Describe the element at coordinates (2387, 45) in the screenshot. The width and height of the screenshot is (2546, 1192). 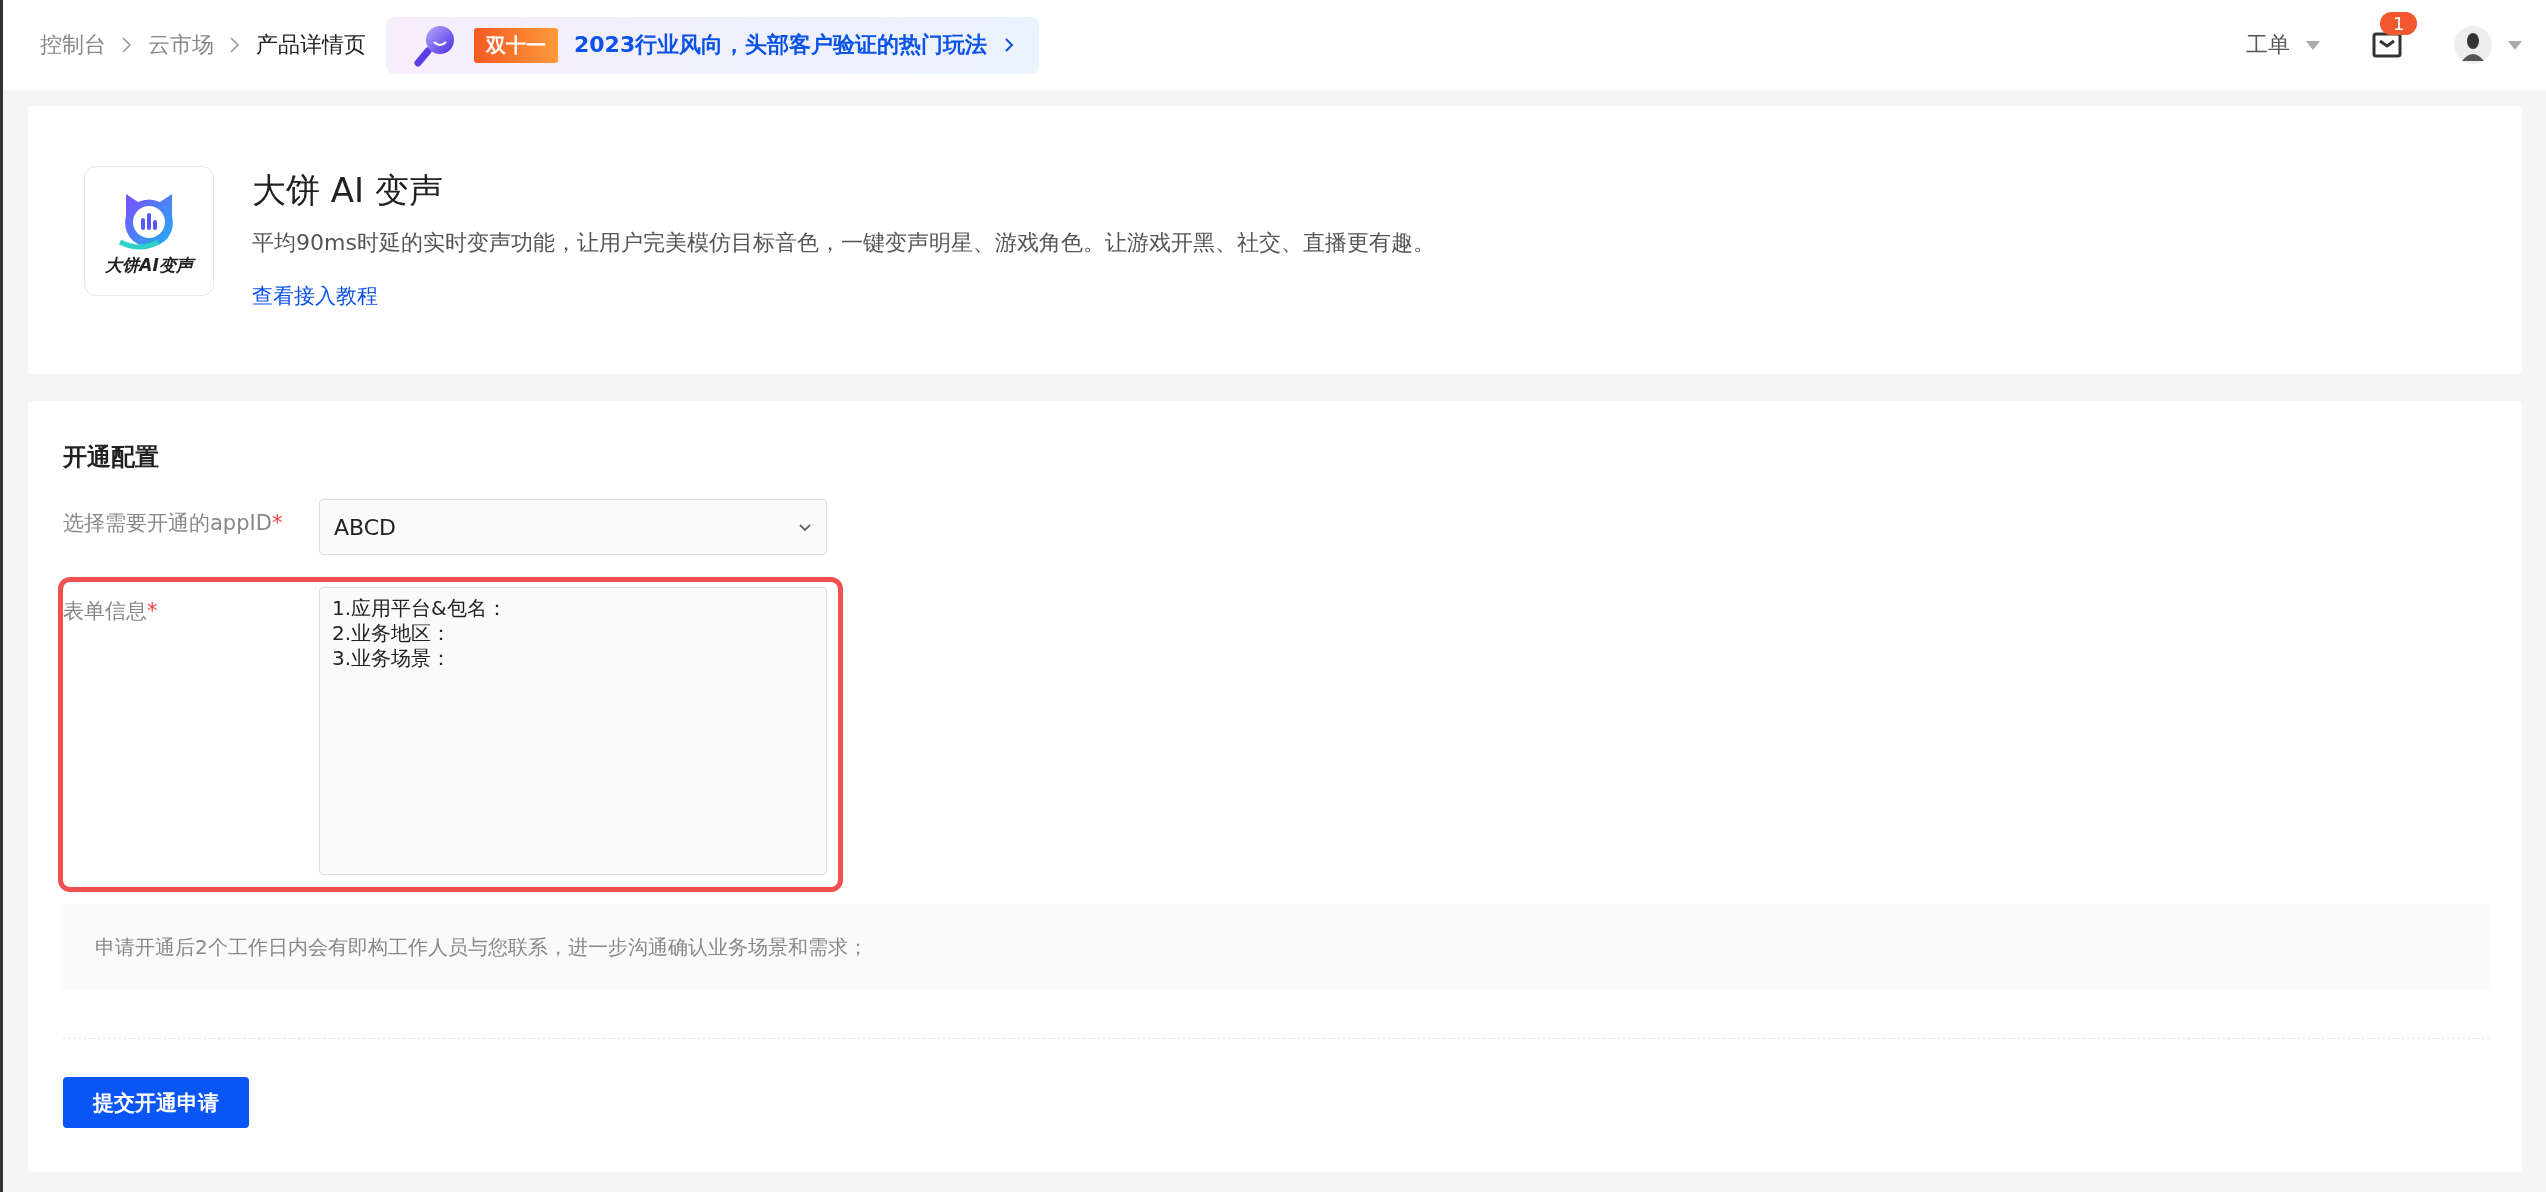
I see `mail-icon` at that location.